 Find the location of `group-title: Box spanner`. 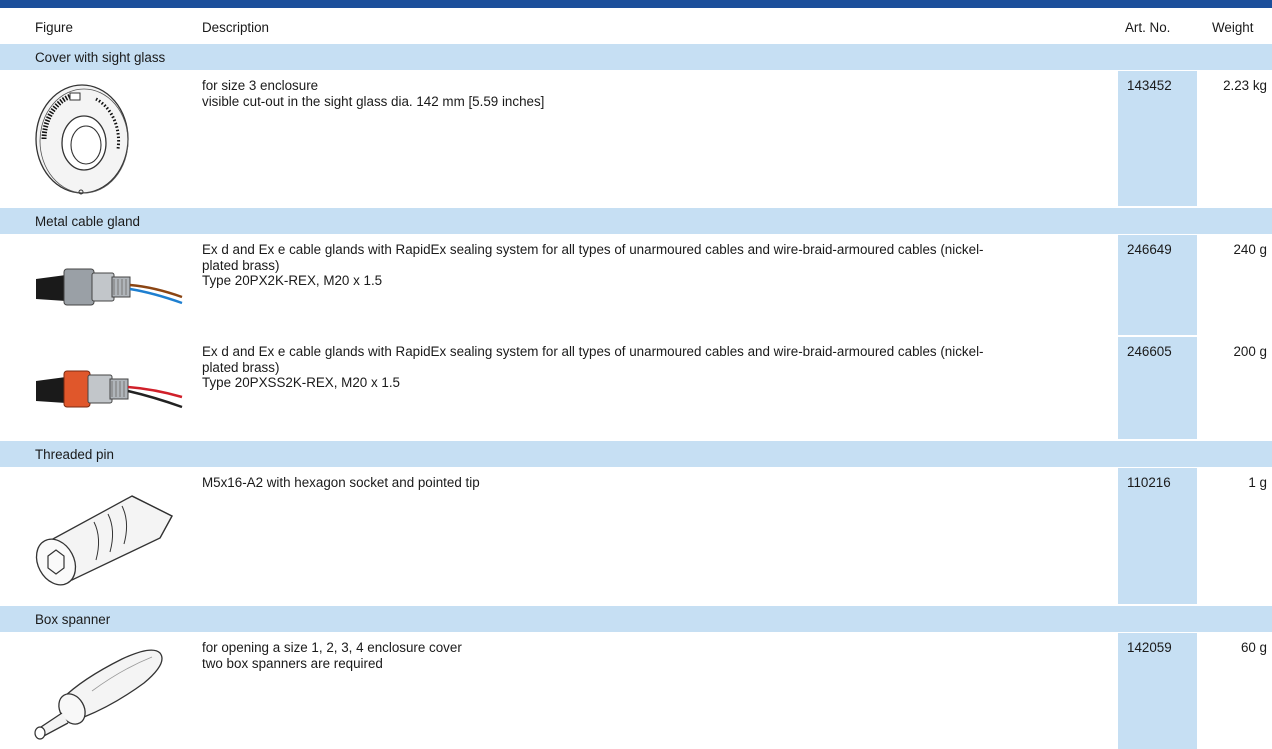

group-title: Box spanner is located at coordinates (73, 619).